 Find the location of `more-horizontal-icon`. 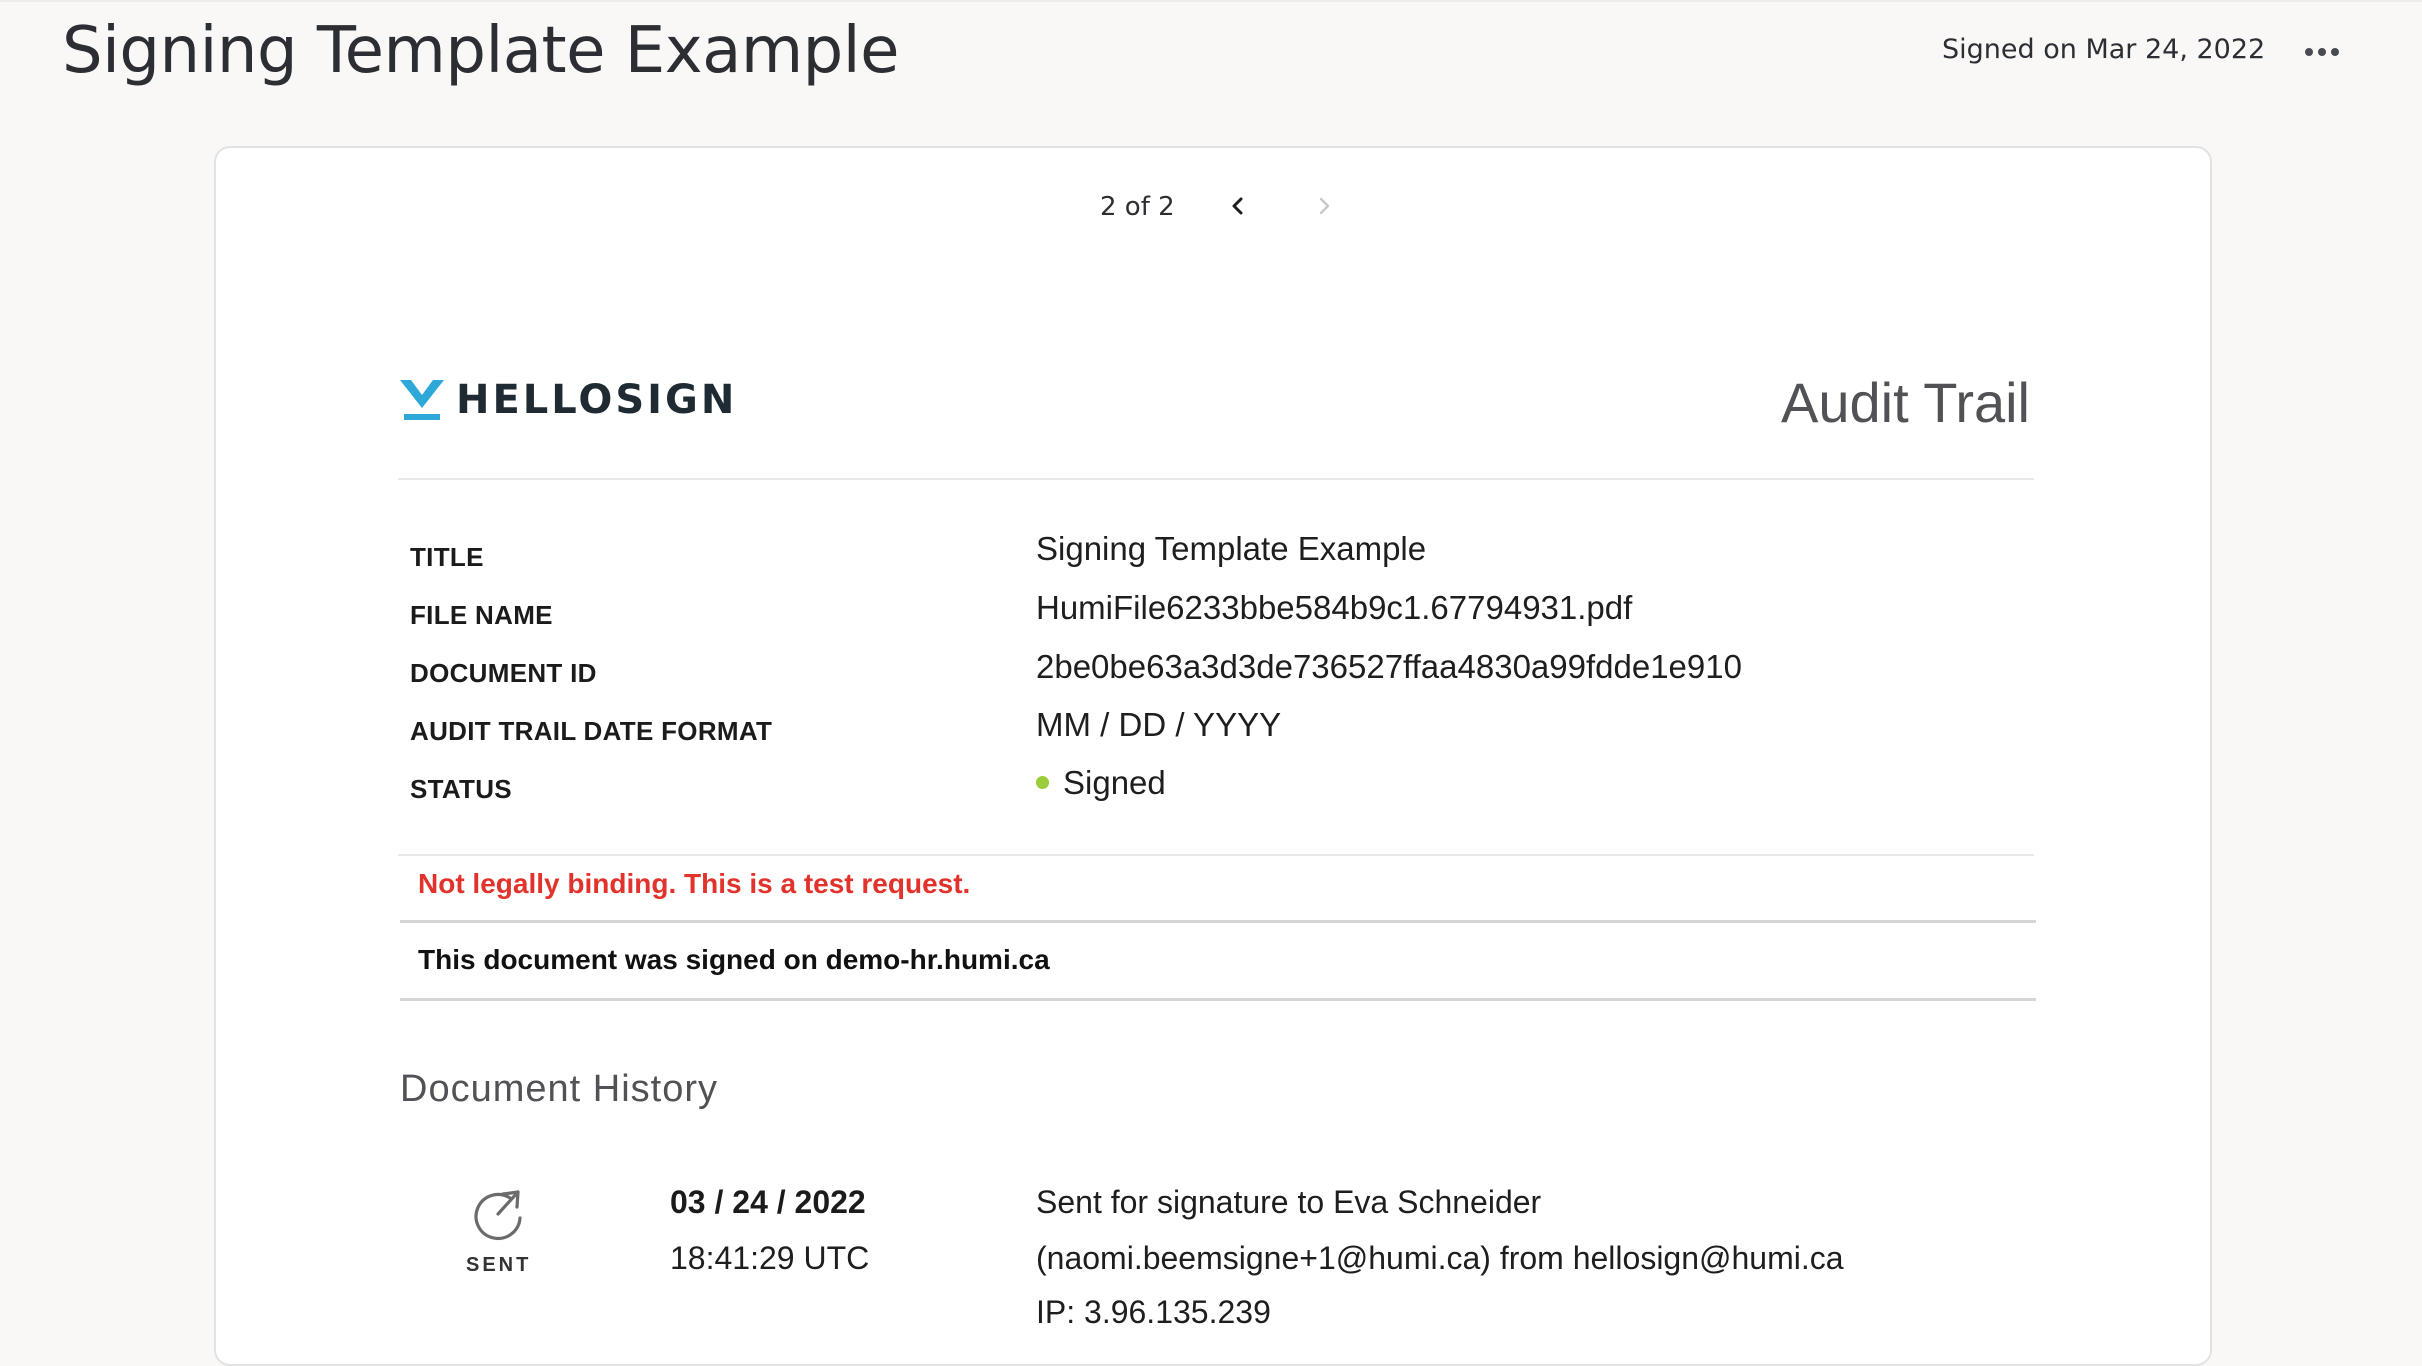

more-horizontal-icon is located at coordinates (2309, 52).